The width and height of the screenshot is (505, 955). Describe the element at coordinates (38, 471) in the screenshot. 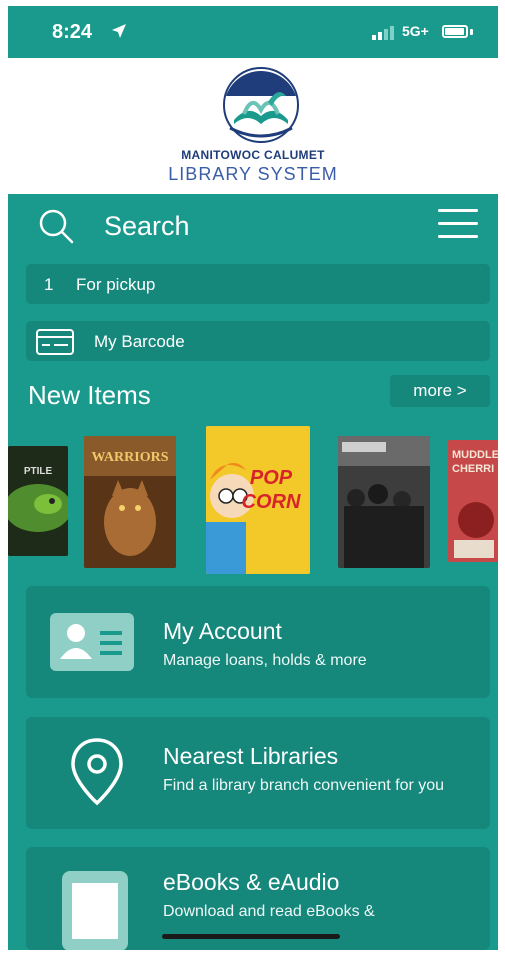

I see `book-cover-title: PTILE` at that location.